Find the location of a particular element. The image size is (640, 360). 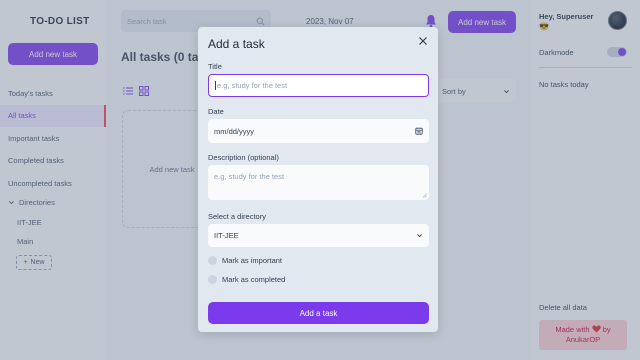

chevron-down-icon is located at coordinates (419, 236).